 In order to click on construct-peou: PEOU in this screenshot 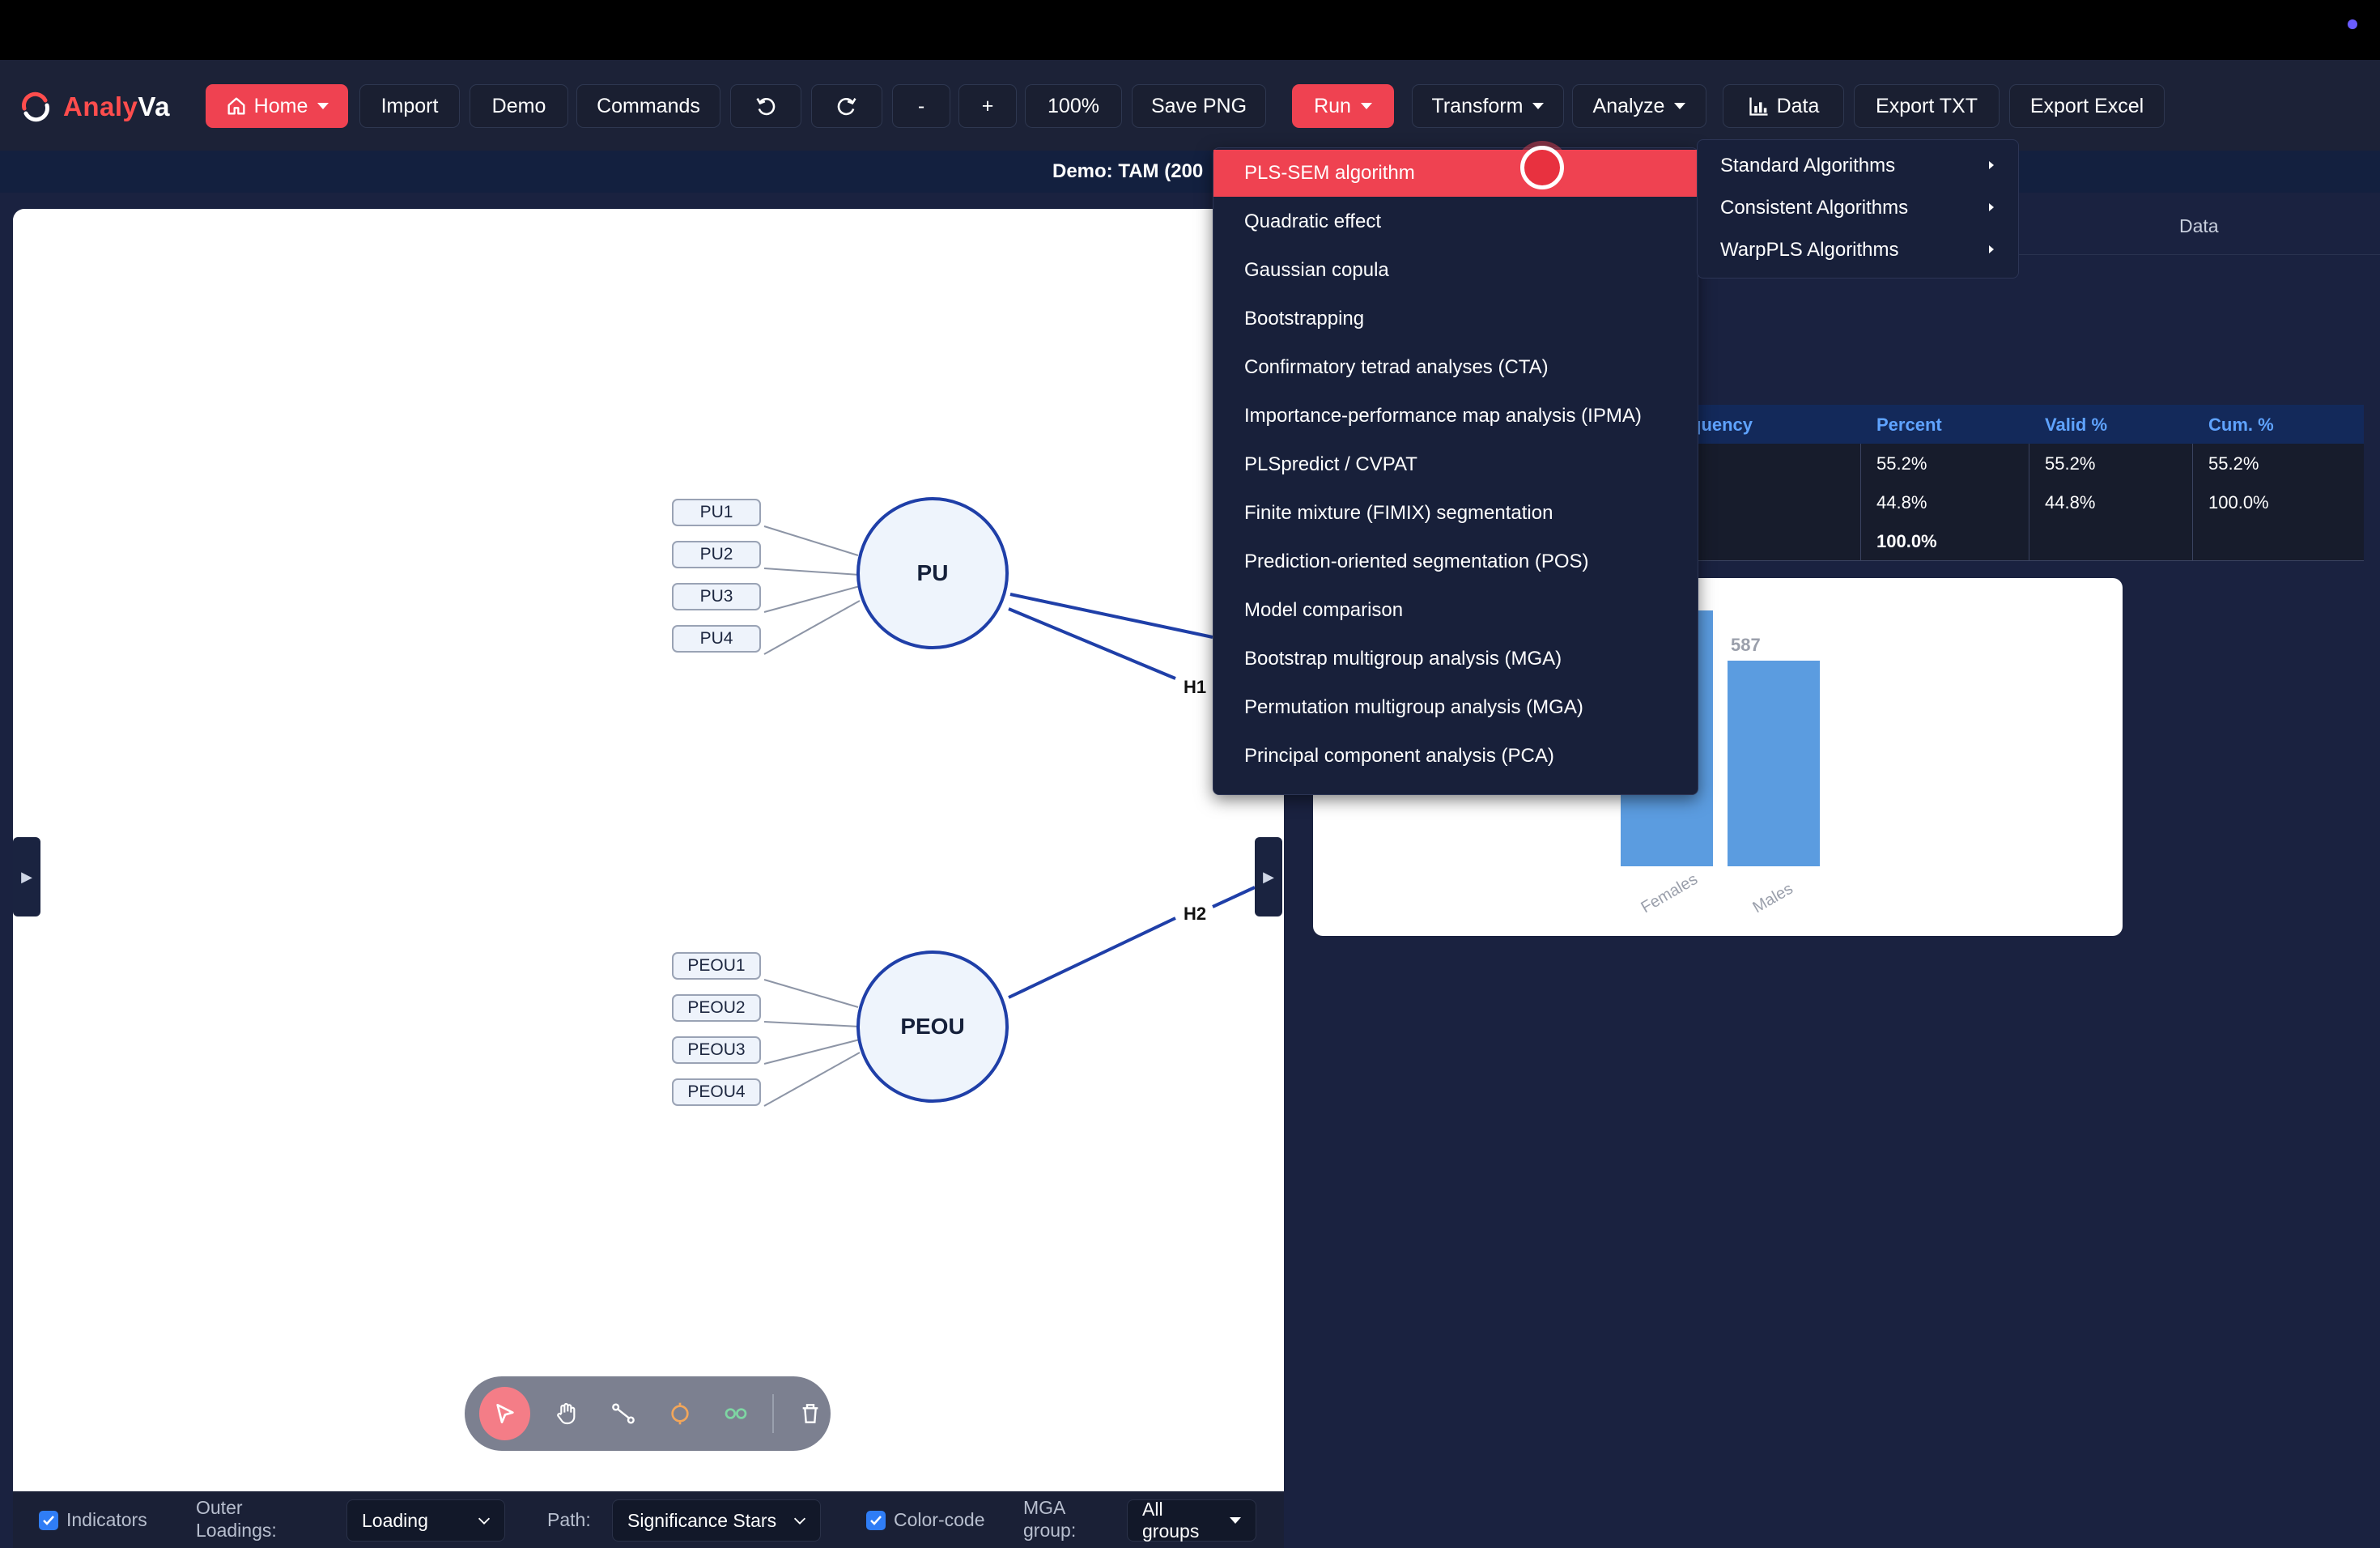, I will do `click(933, 1026)`.